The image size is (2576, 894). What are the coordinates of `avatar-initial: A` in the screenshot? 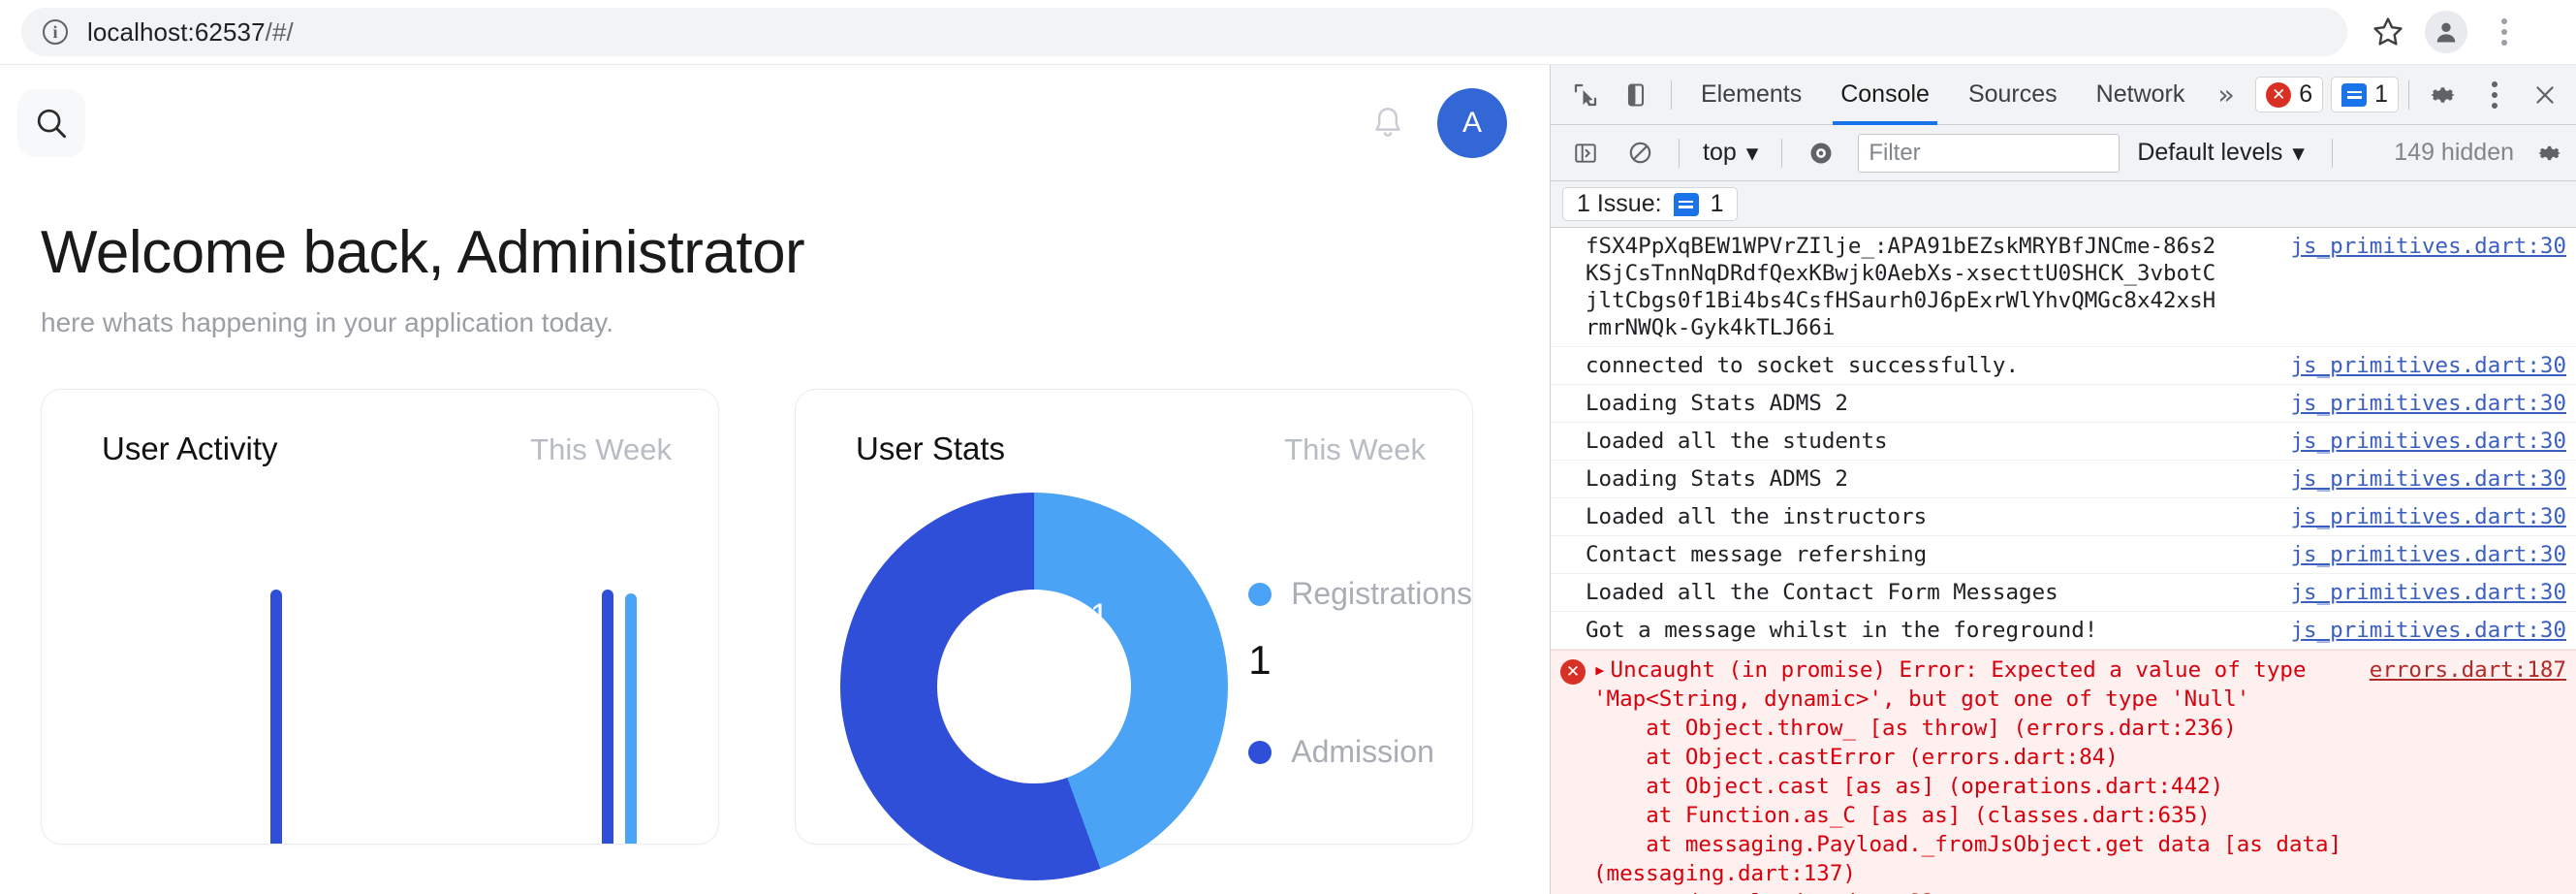 It's located at (1471, 123).